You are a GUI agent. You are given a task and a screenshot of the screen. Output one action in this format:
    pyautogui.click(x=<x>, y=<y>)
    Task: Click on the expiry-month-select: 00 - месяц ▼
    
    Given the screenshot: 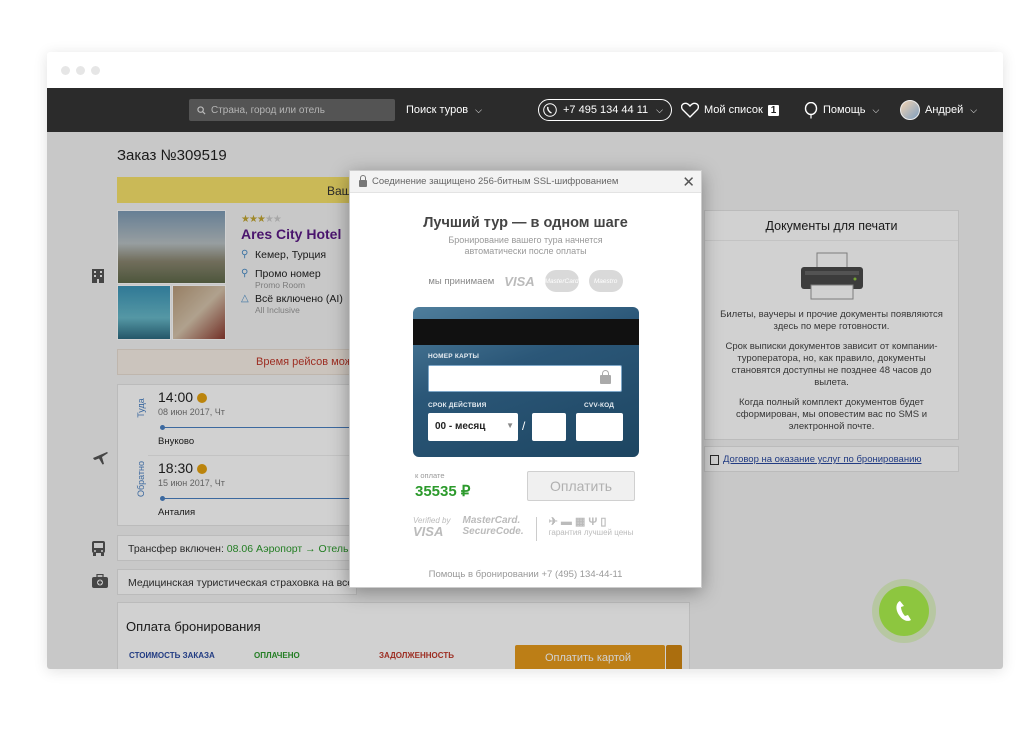 What is the action you would take?
    pyautogui.click(x=473, y=427)
    